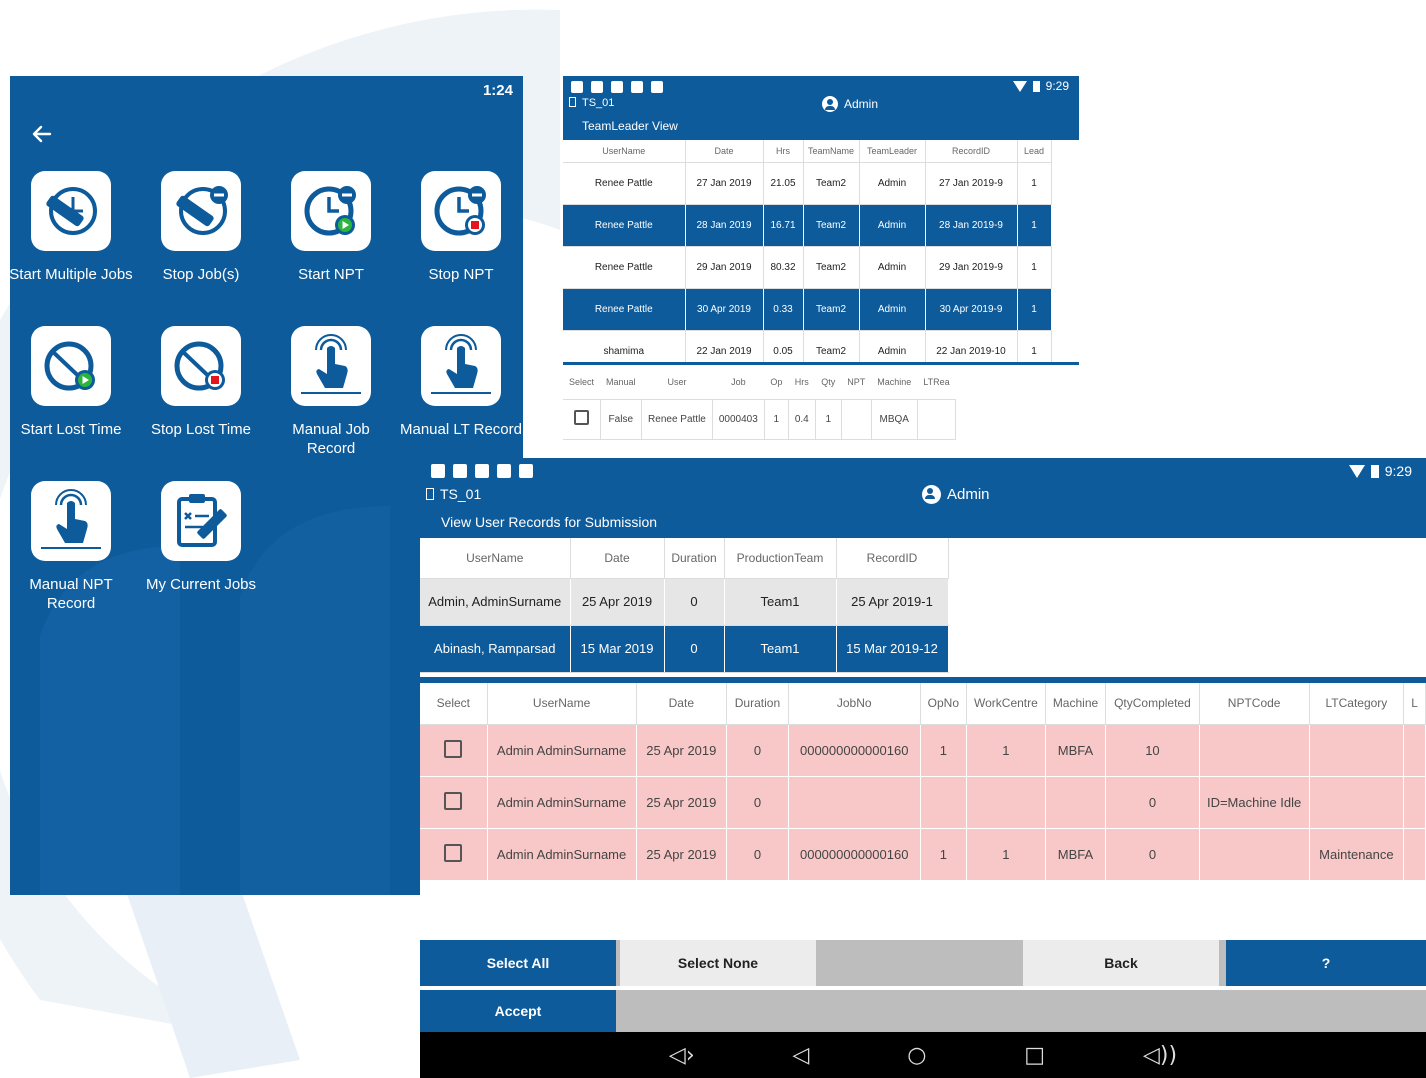 This screenshot has height=1078, width=1426. What do you see at coordinates (624, 151) in the screenshot?
I see `column-header: UserName` at bounding box center [624, 151].